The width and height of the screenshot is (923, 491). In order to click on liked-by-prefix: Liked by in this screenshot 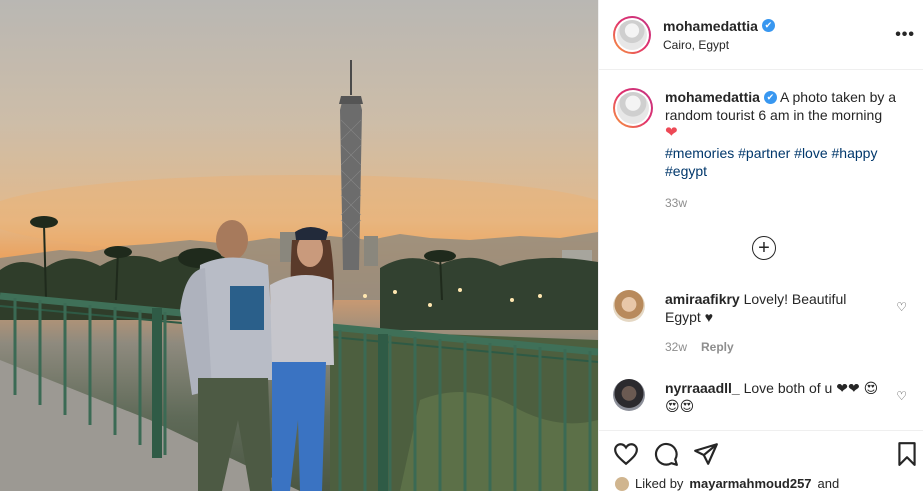, I will do `click(659, 483)`.